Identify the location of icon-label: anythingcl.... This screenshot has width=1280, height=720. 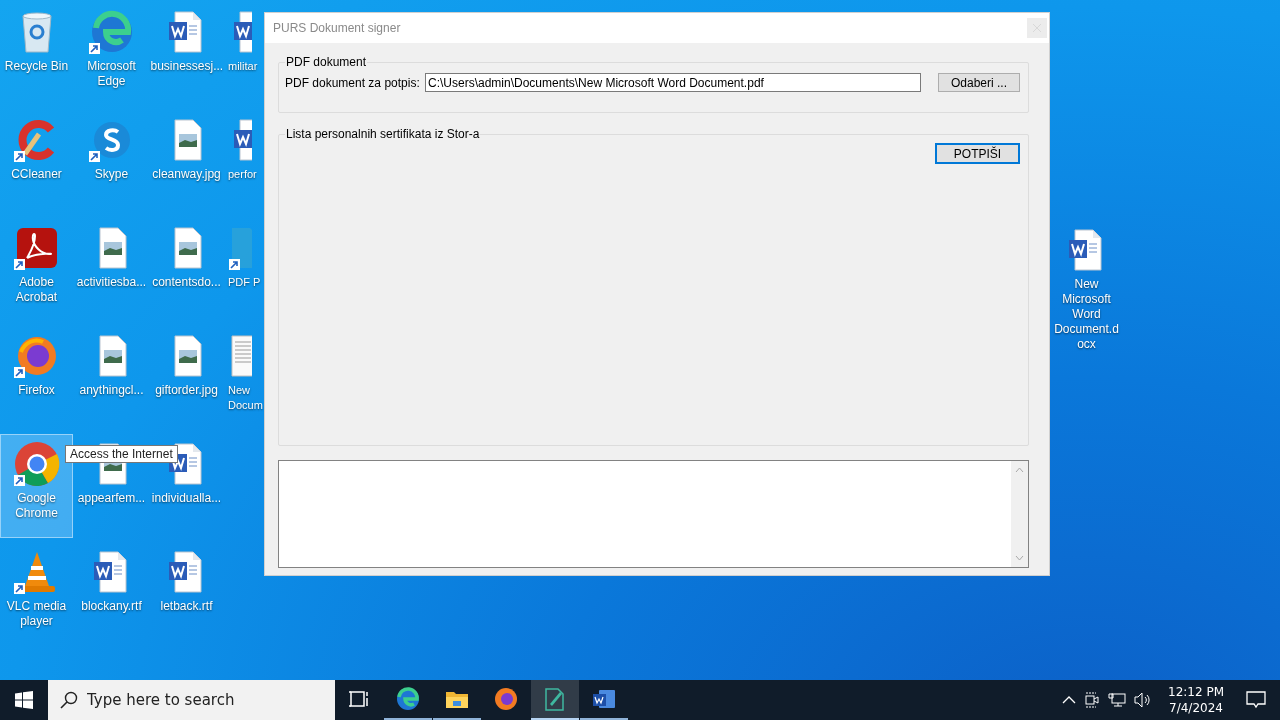
(111, 390).